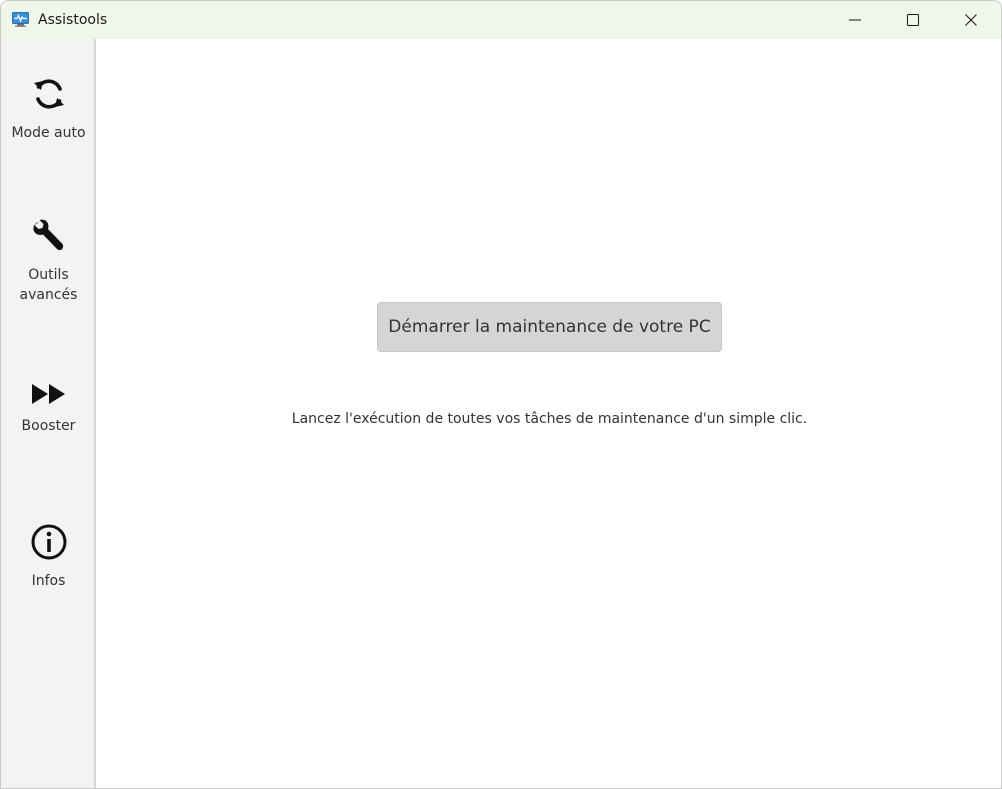  I want to click on sidebar: Mode auto Outils avancés Booster Infos, so click(48, 413).